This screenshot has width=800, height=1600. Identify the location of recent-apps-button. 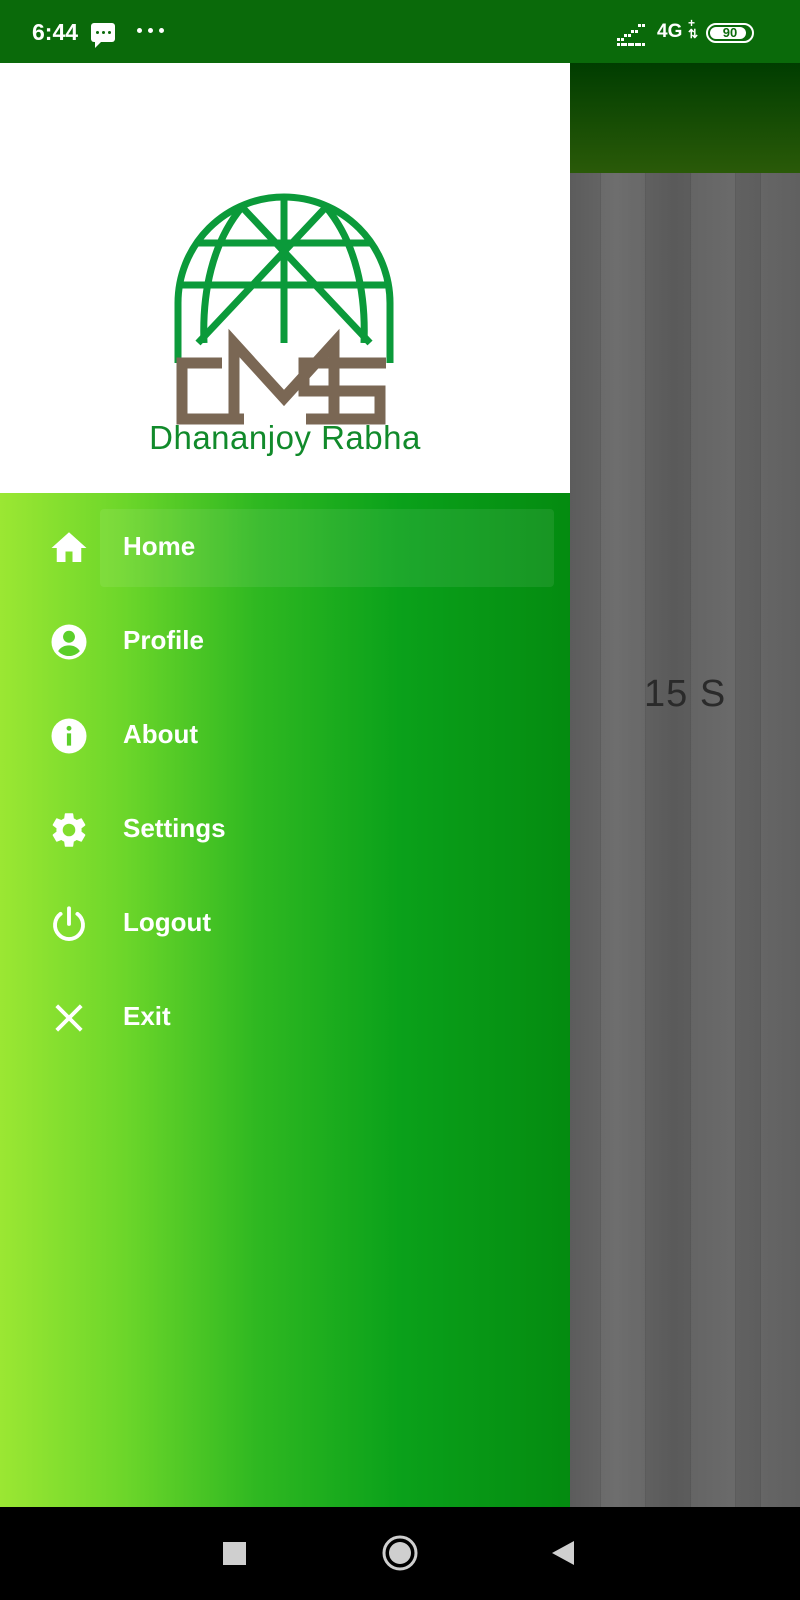
(234, 1553).